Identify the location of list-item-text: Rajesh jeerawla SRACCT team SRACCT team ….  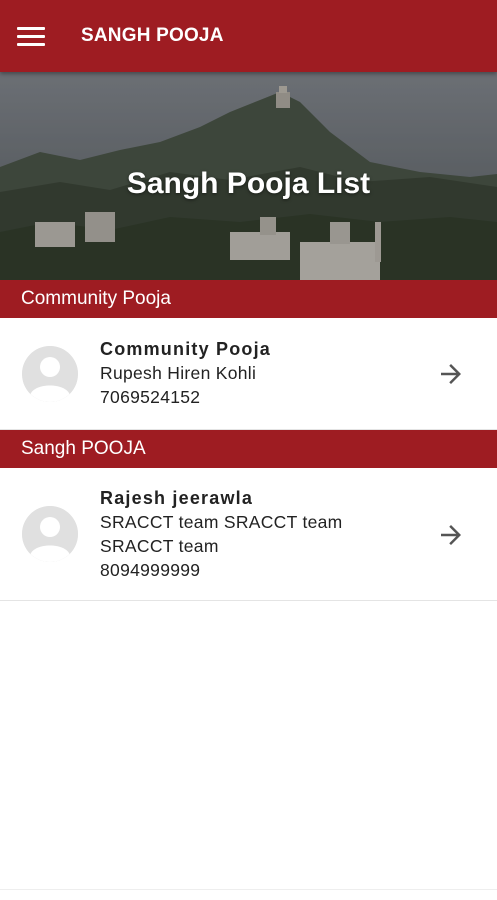
(221, 534).